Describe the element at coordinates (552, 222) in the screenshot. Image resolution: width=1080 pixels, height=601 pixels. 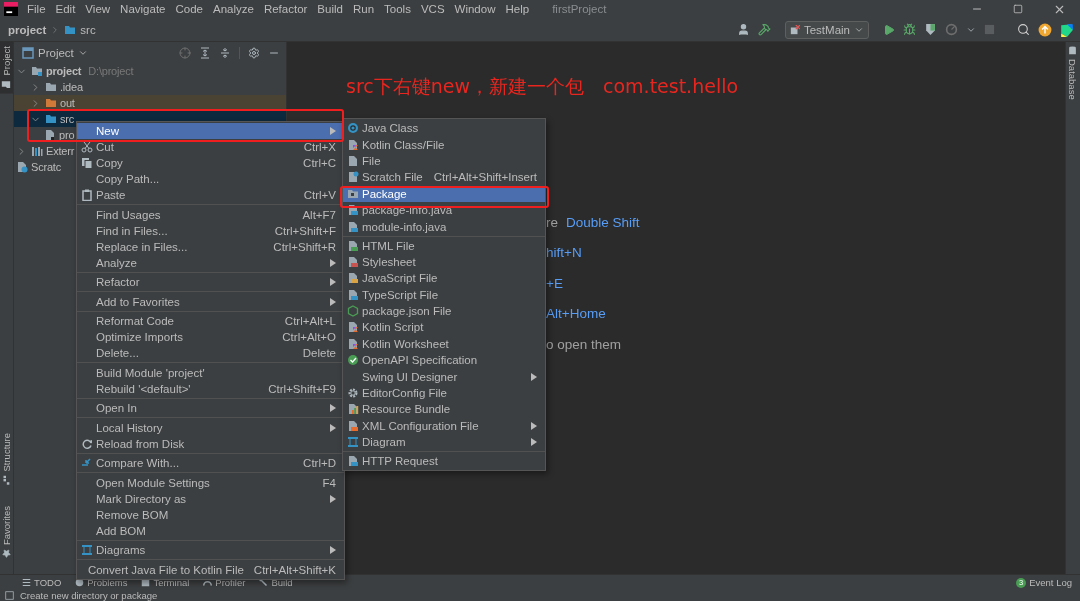
I see `hint-text: re` at that location.